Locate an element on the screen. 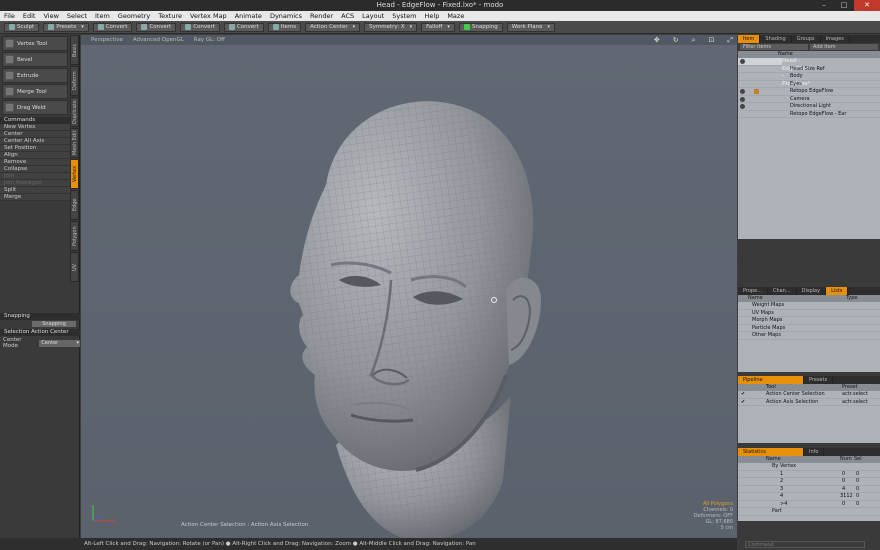  extrude-button: Extrude is located at coordinates (35, 75).